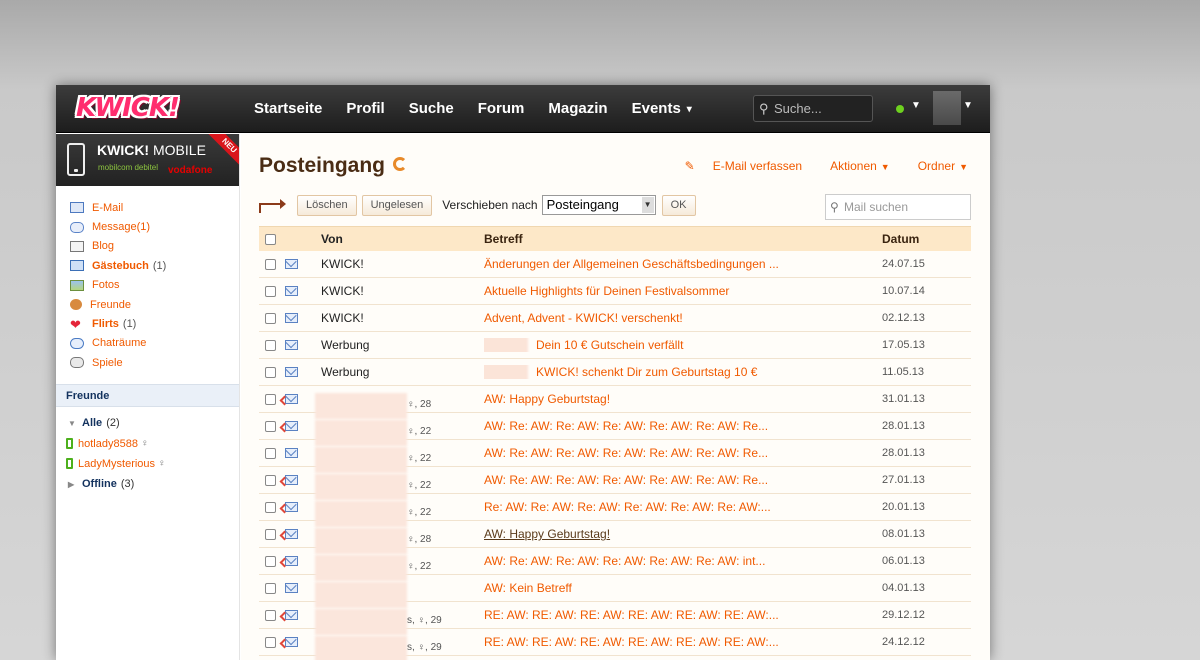  I want to click on envelope-icon, so click(291, 453).